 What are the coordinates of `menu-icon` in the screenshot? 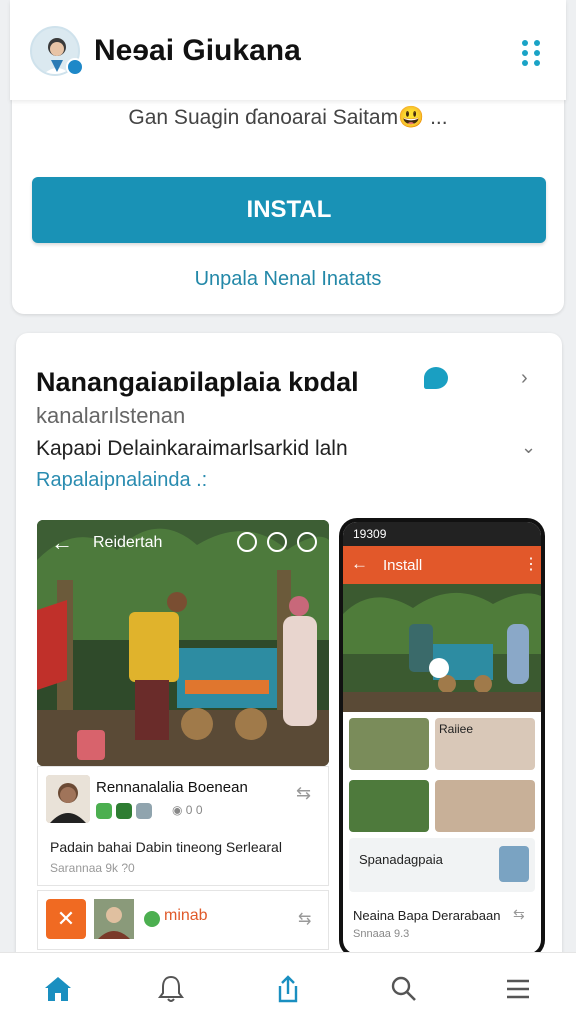 It's located at (518, 989).